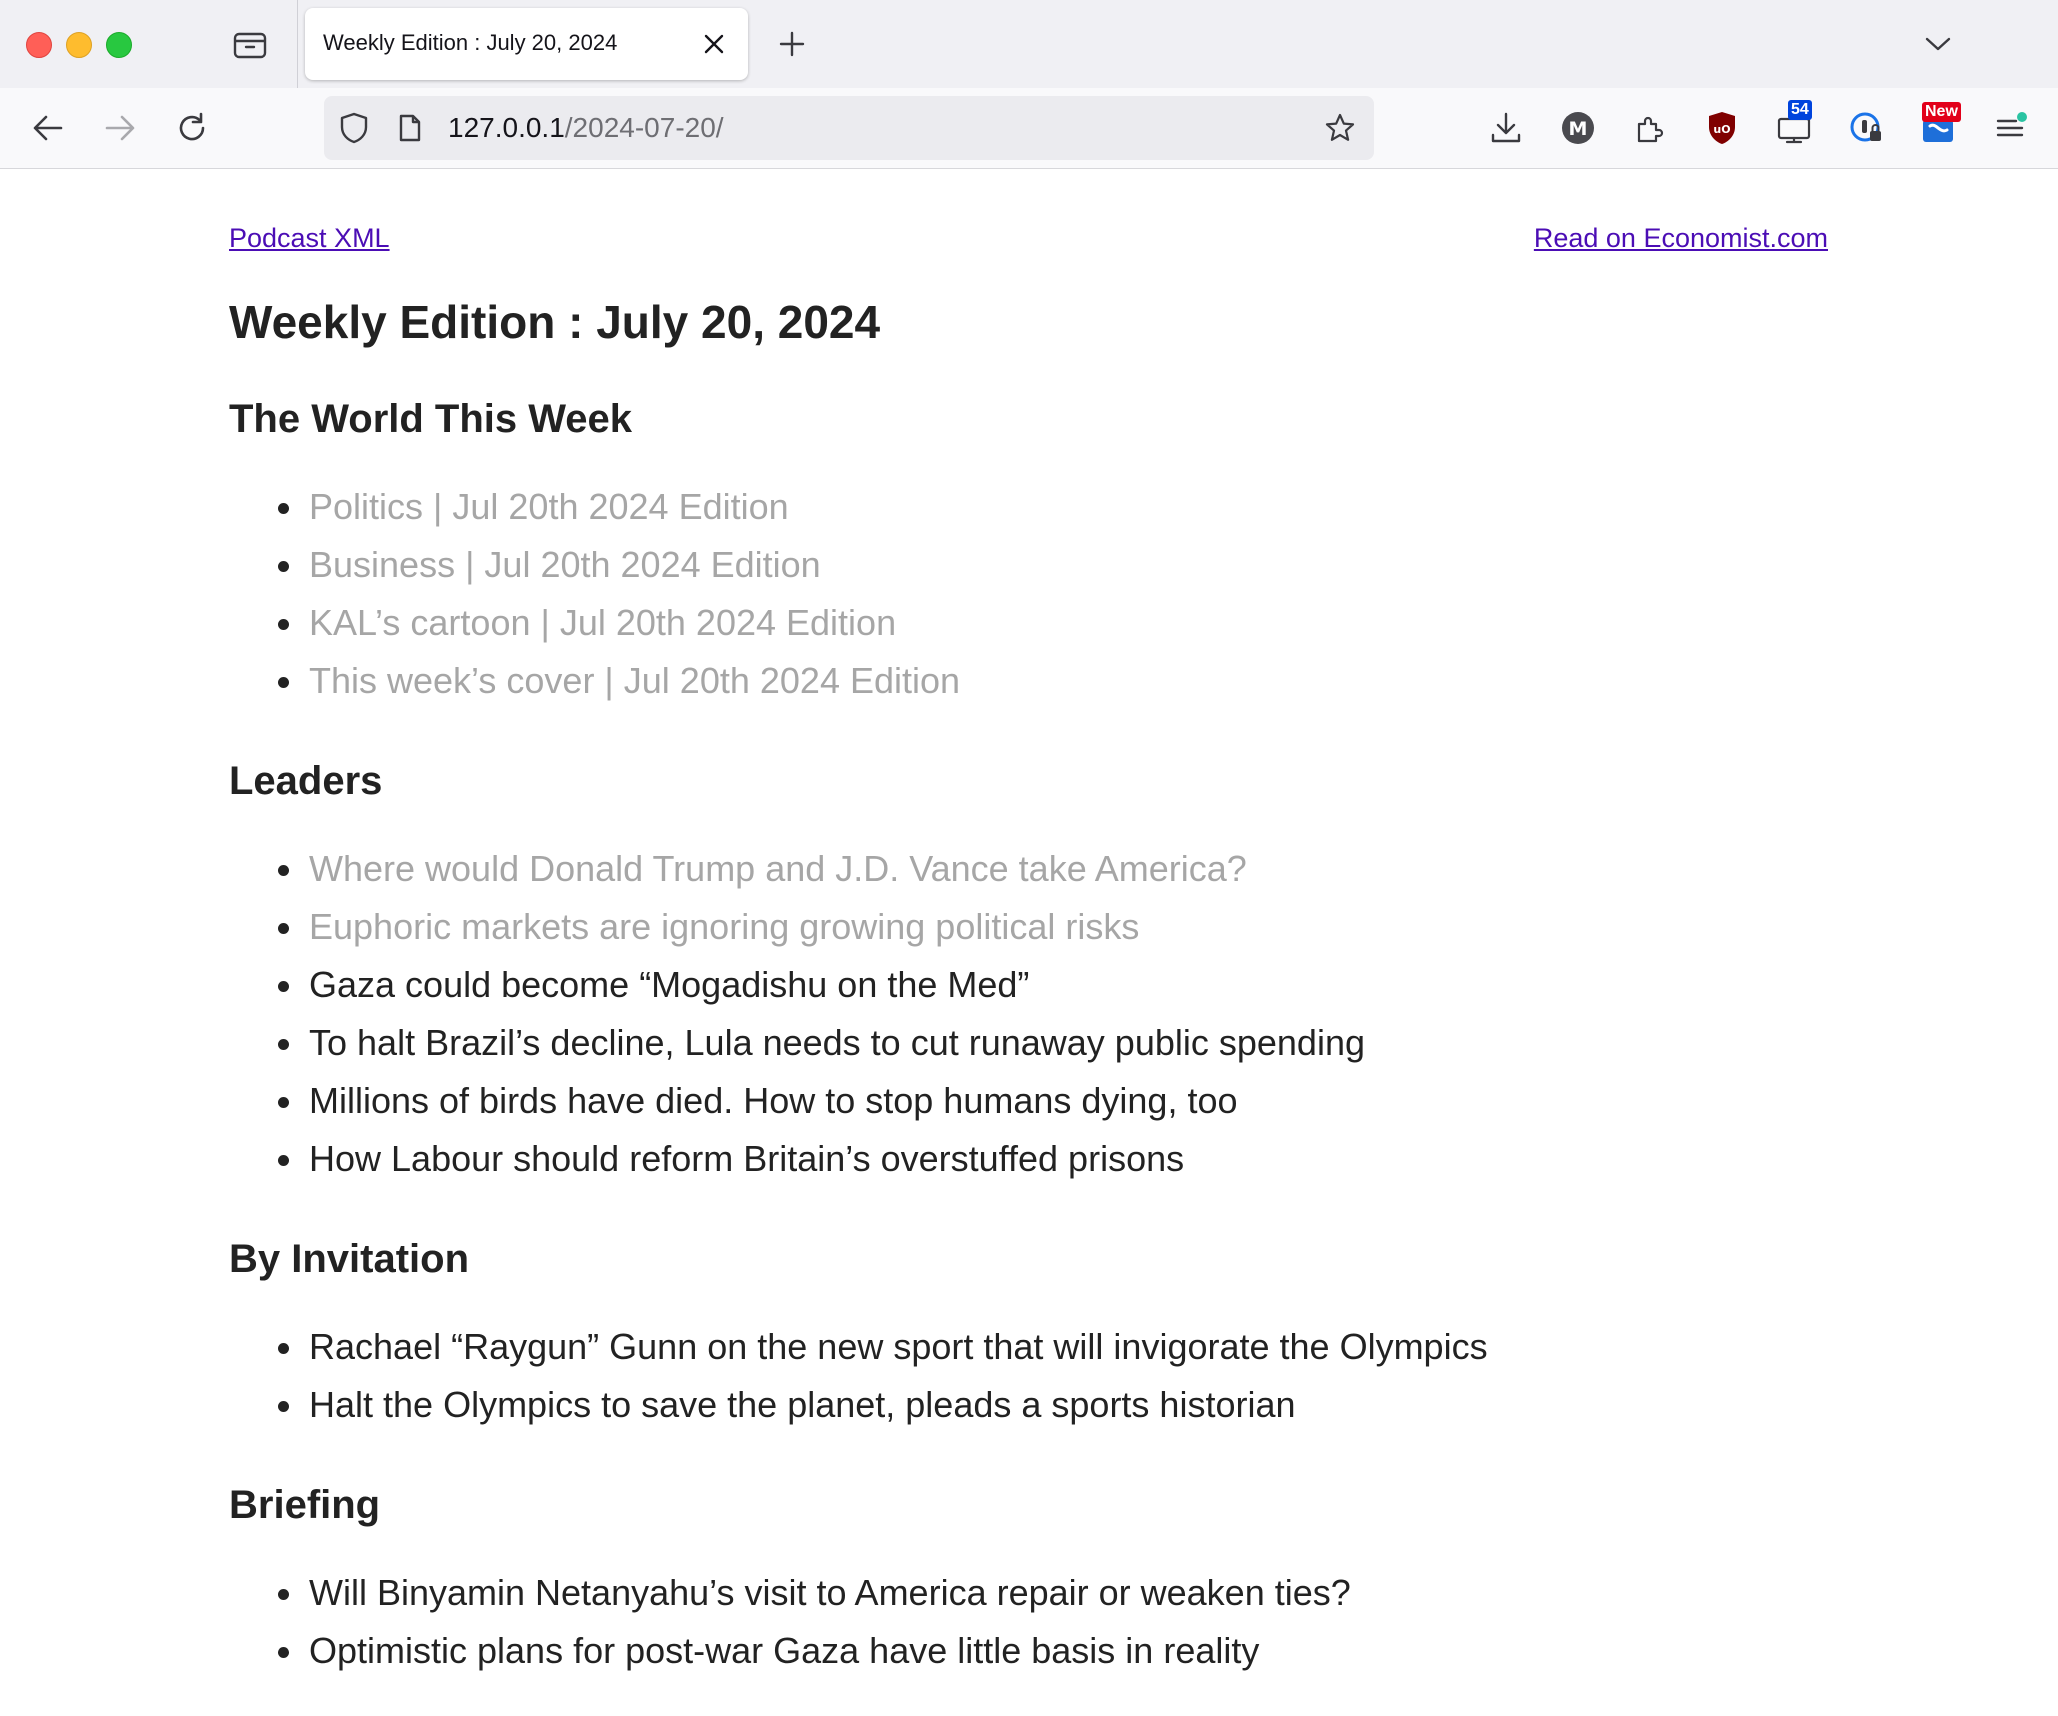 This screenshot has width=2058, height=1716. I want to click on svg-text: M, so click(1578, 129).